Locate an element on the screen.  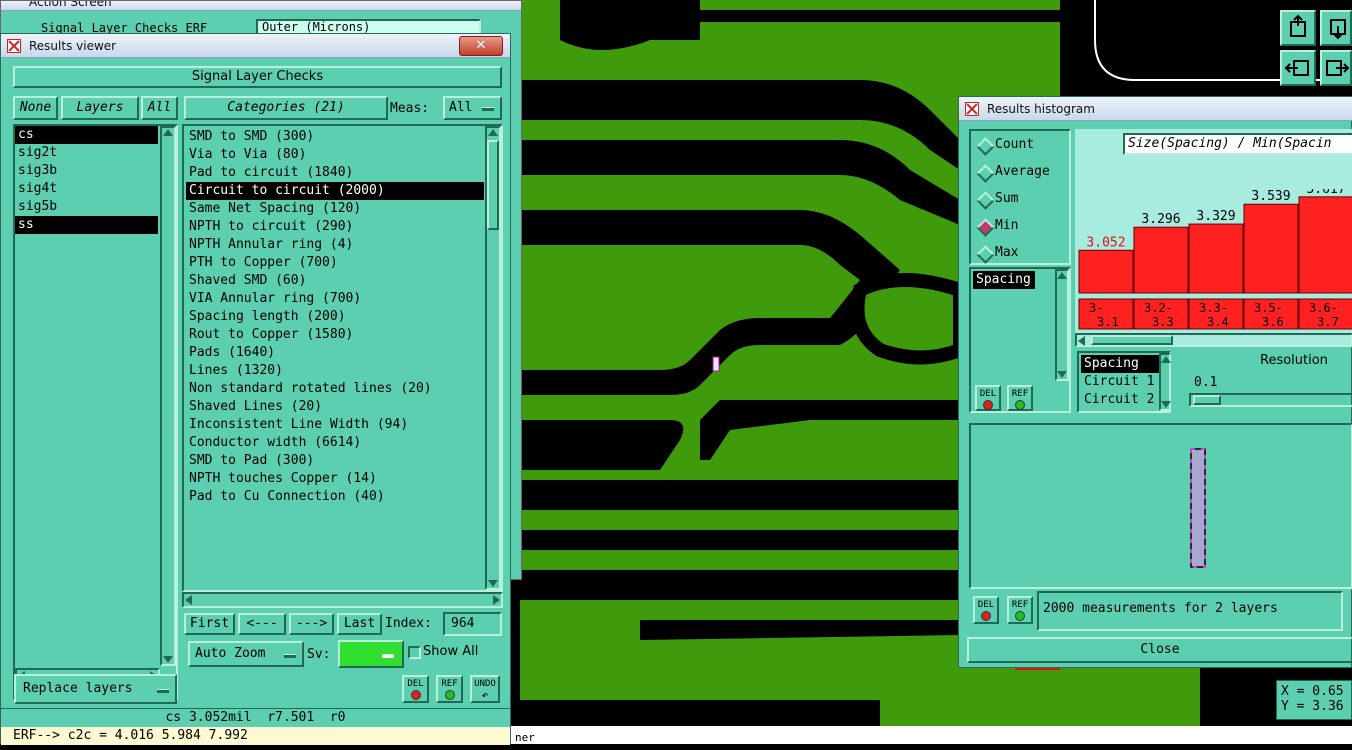
categories-vscrollbar is located at coordinates (493, 358).